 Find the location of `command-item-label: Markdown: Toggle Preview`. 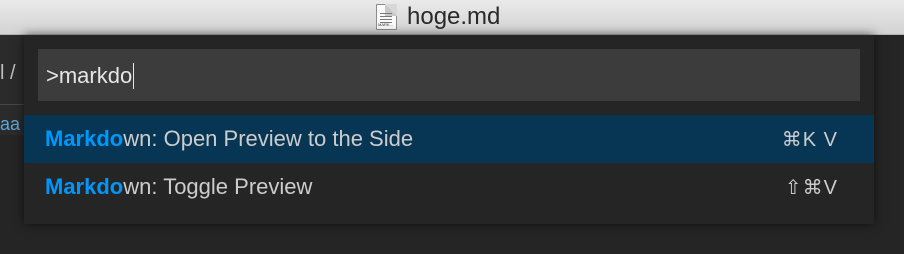

command-item-label: Markdown: Toggle Preview is located at coordinates (178, 187).